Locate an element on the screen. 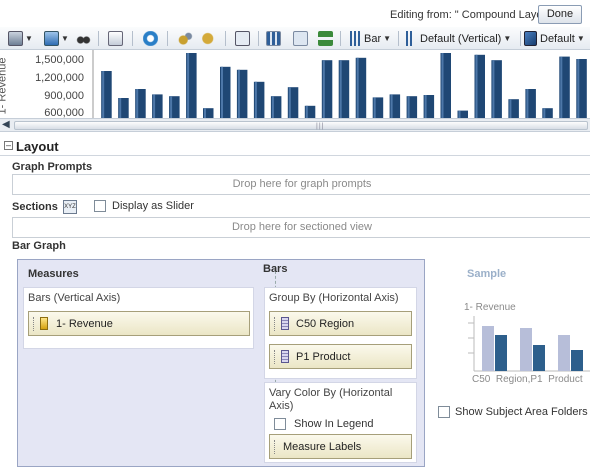 The width and height of the screenshot is (590, 470). measure-labels-item: Measure Labels is located at coordinates (340, 446).